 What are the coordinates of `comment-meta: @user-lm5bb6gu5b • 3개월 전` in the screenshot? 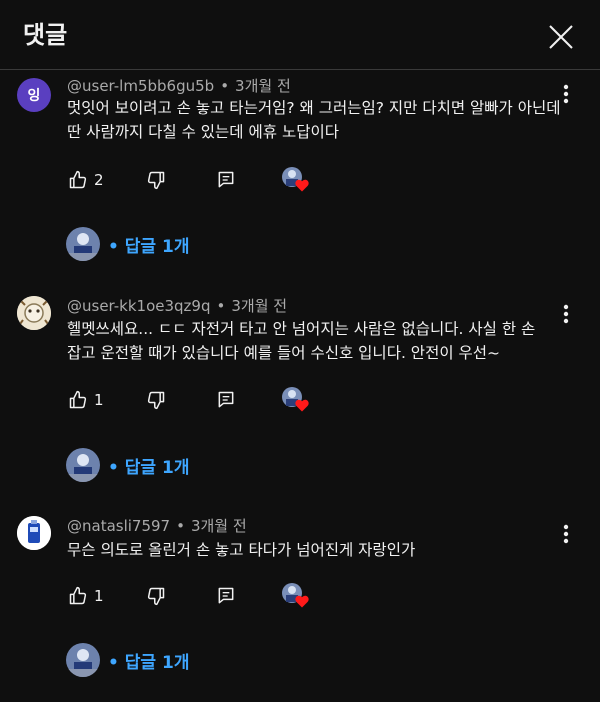 It's located at (179, 86).